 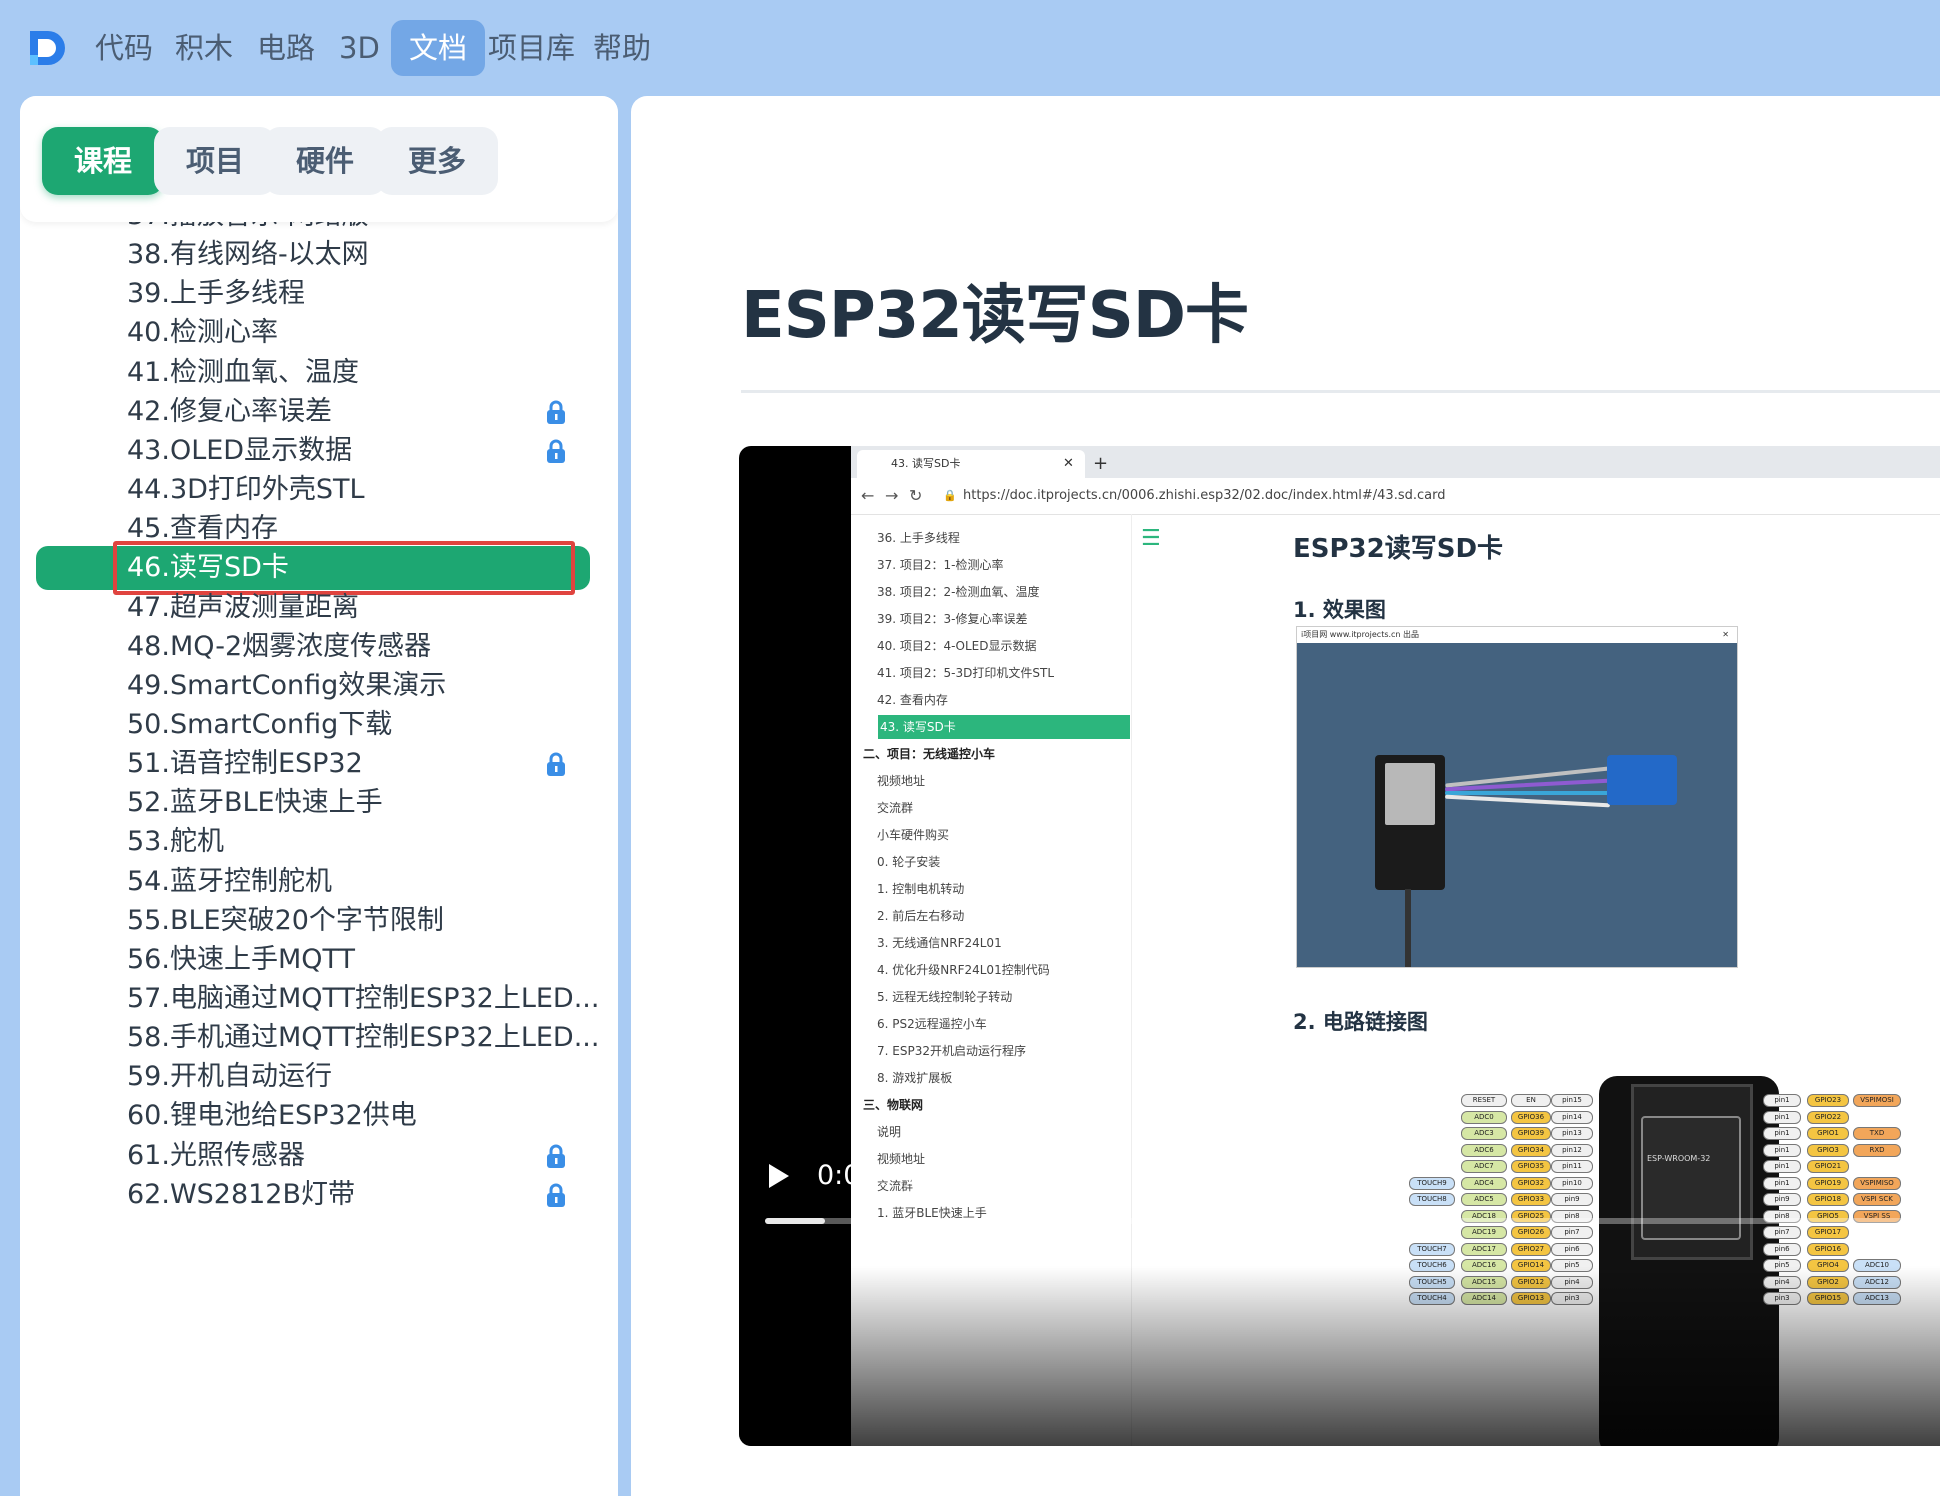 What do you see at coordinates (1360, 634) in the screenshot?
I see `photo-caption: i项目网 www.itprojects.cn 出品` at bounding box center [1360, 634].